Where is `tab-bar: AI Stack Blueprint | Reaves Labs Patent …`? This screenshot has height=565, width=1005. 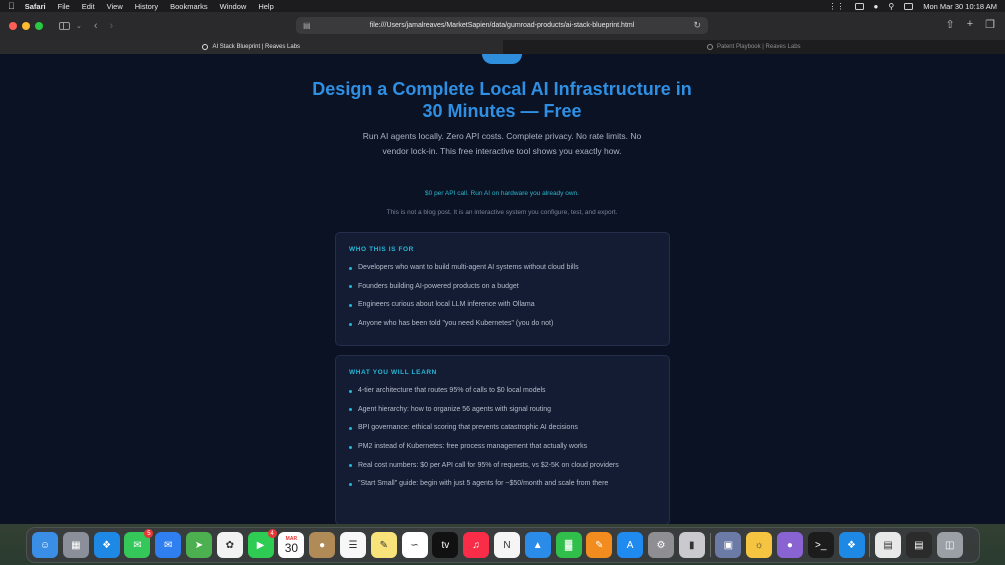
tab-bar: AI Stack Blueprint | Reaves Labs Patent … is located at coordinates (502, 47).